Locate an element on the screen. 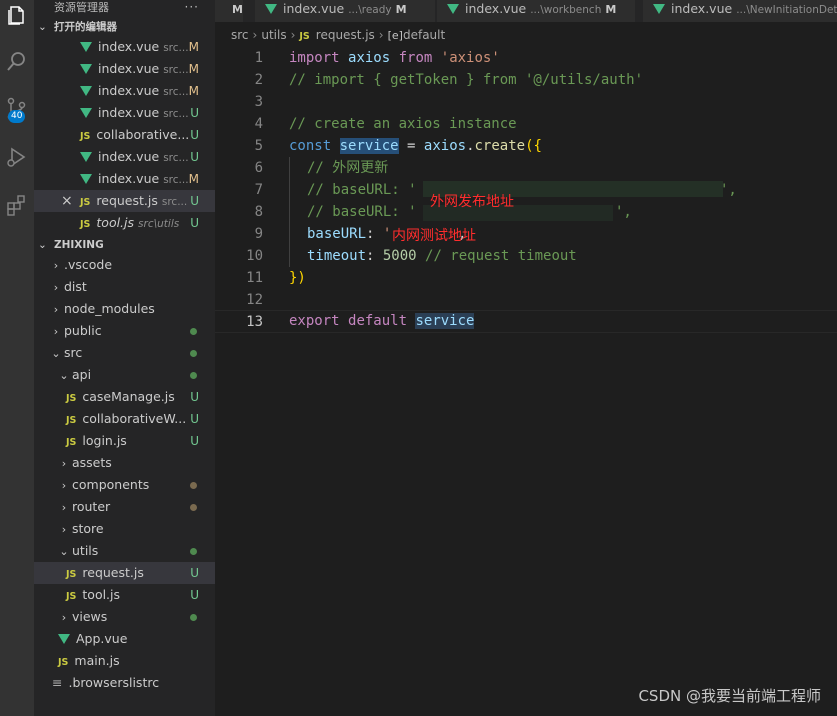 This screenshot has height=716, width=837. identifier-highlighted: service is located at coordinates (445, 321).